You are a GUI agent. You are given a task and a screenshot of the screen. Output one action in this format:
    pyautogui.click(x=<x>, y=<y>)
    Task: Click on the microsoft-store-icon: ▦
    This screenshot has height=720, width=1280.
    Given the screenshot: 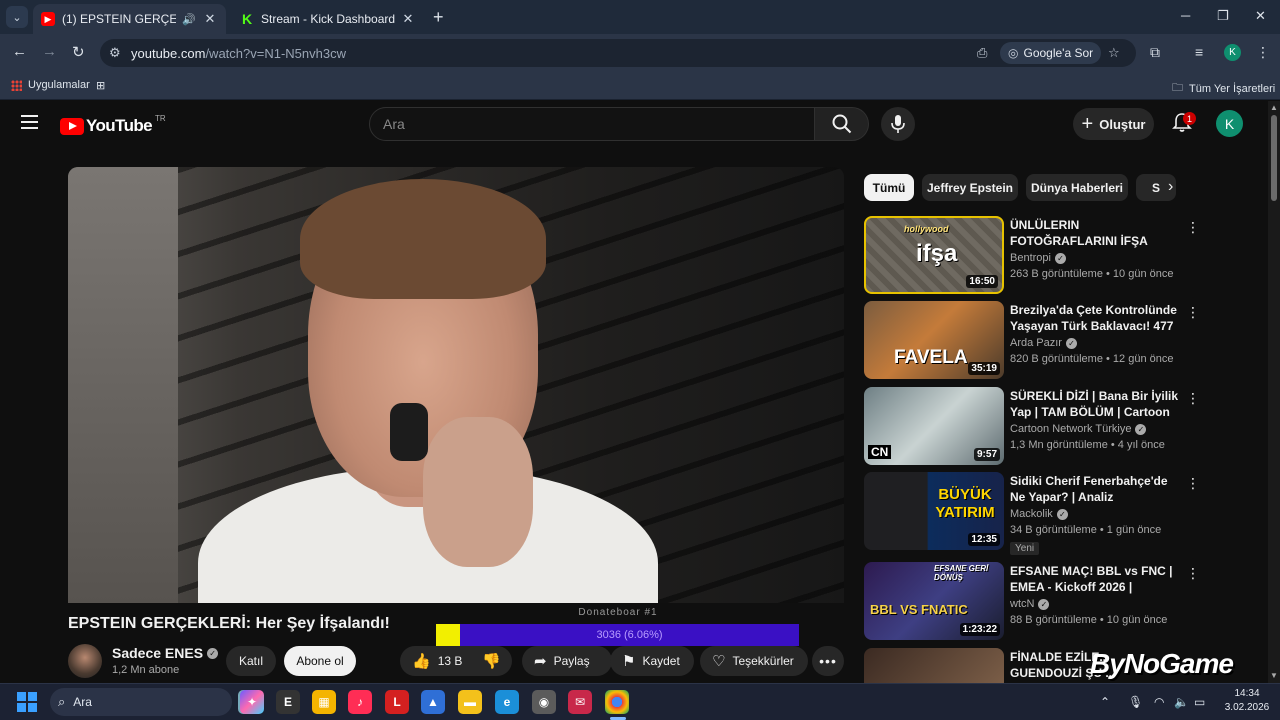 What is the action you would take?
    pyautogui.click(x=324, y=702)
    